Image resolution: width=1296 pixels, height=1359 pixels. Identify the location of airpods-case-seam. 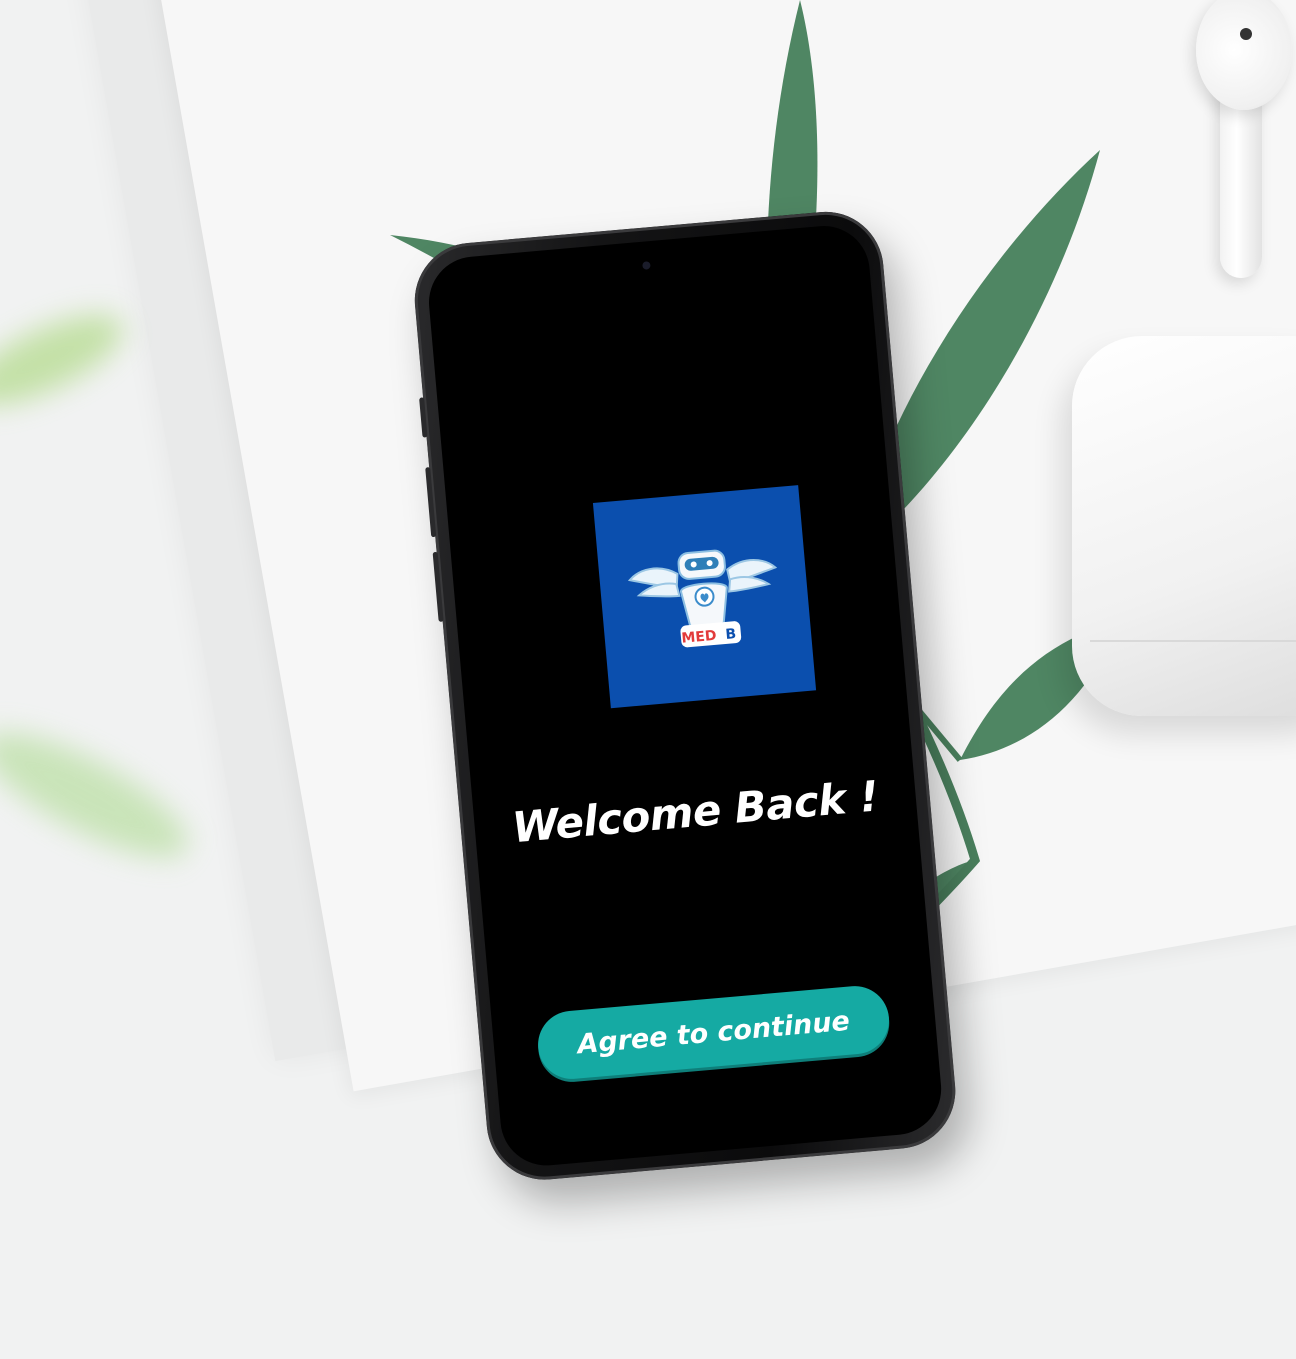
(1193, 641).